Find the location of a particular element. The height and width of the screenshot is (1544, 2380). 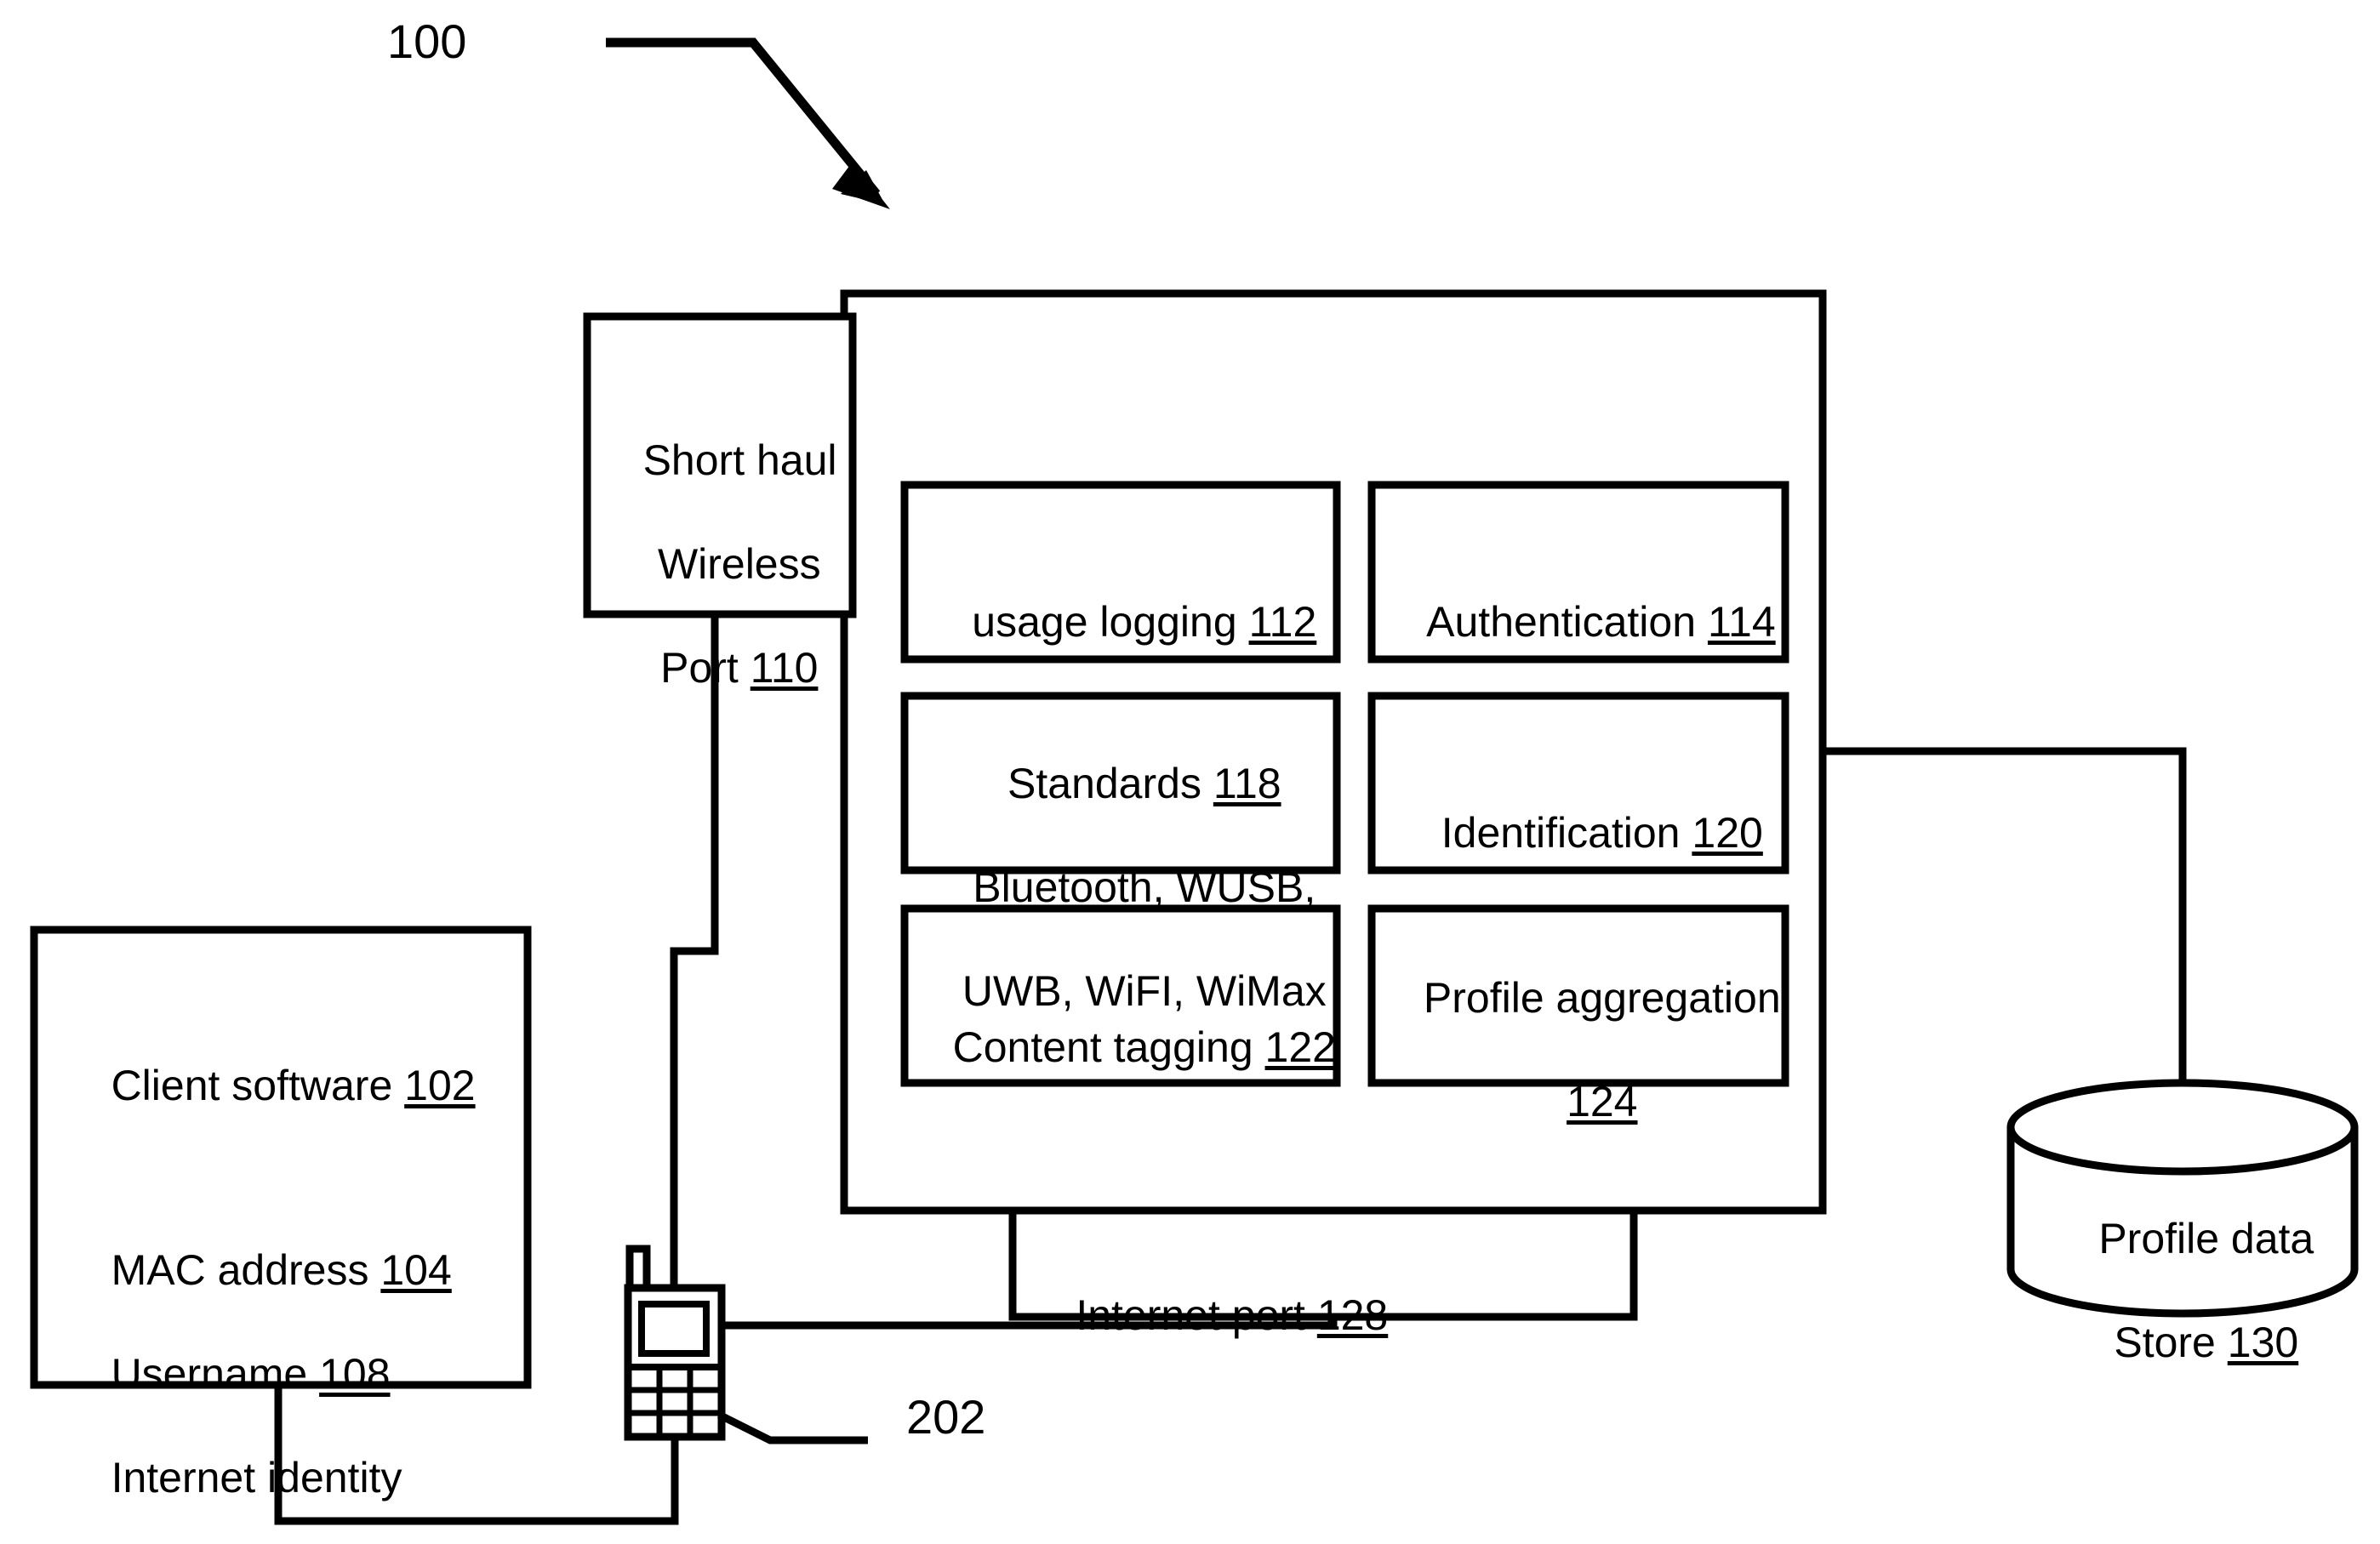

client-software-title-ref: 102 is located at coordinates (440, 1085).